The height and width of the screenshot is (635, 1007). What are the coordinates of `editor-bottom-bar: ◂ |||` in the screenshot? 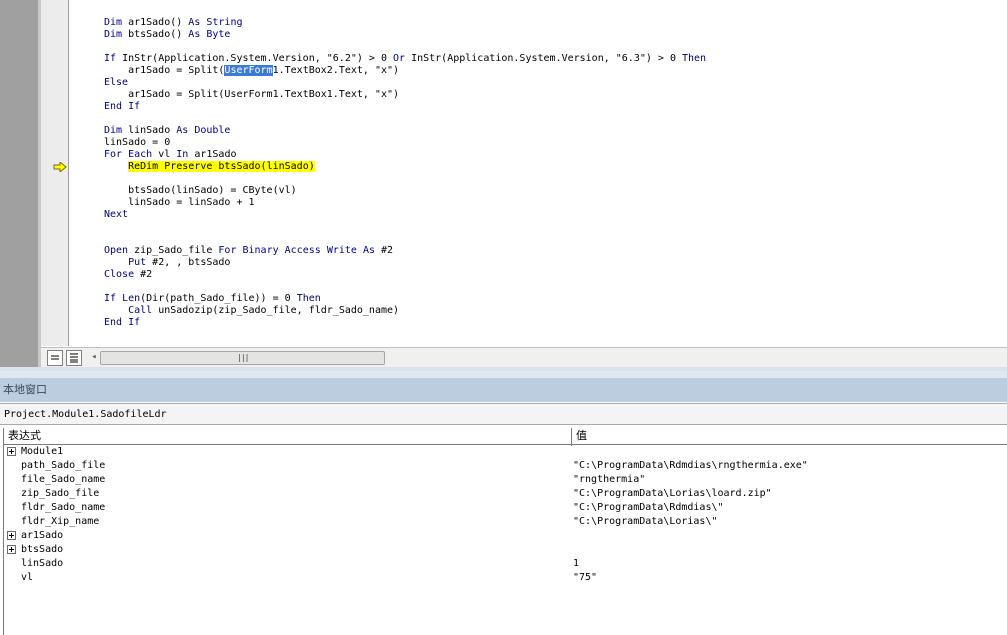 It's located at (524, 357).